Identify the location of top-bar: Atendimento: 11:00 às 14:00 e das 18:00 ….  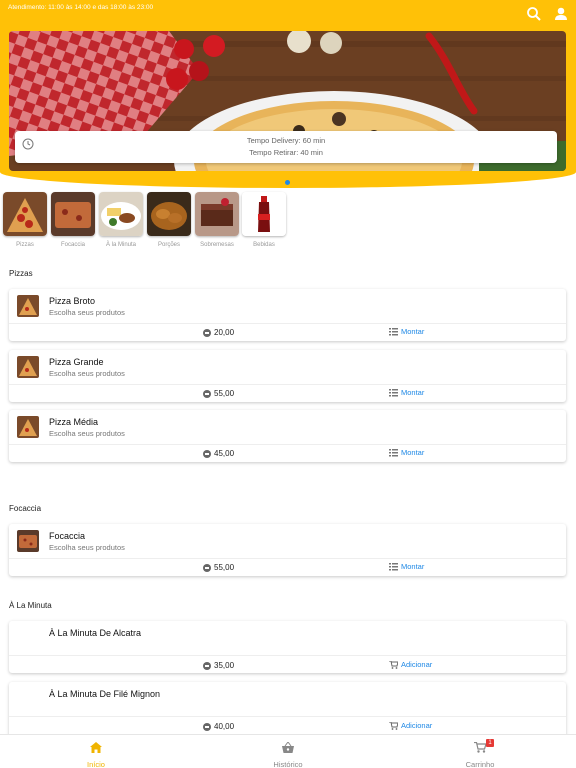
(288, 15).